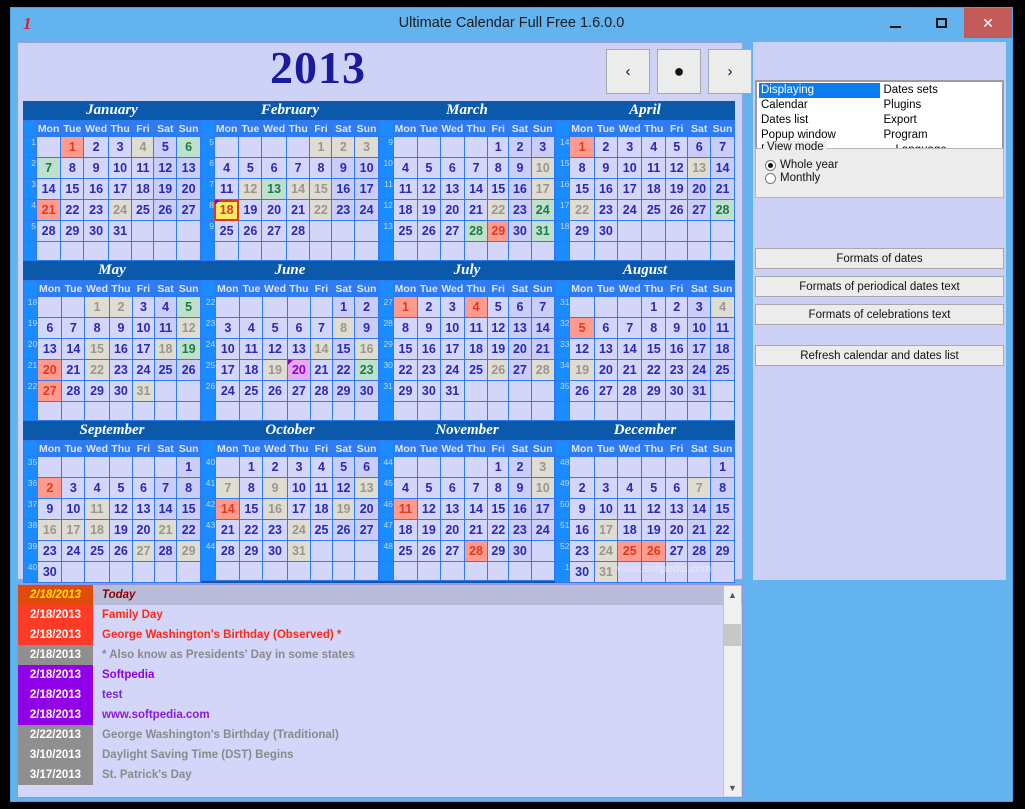 This screenshot has height=809, width=1025. I want to click on dates-list-row: 2/18/2013 Softpedia, so click(380, 675).